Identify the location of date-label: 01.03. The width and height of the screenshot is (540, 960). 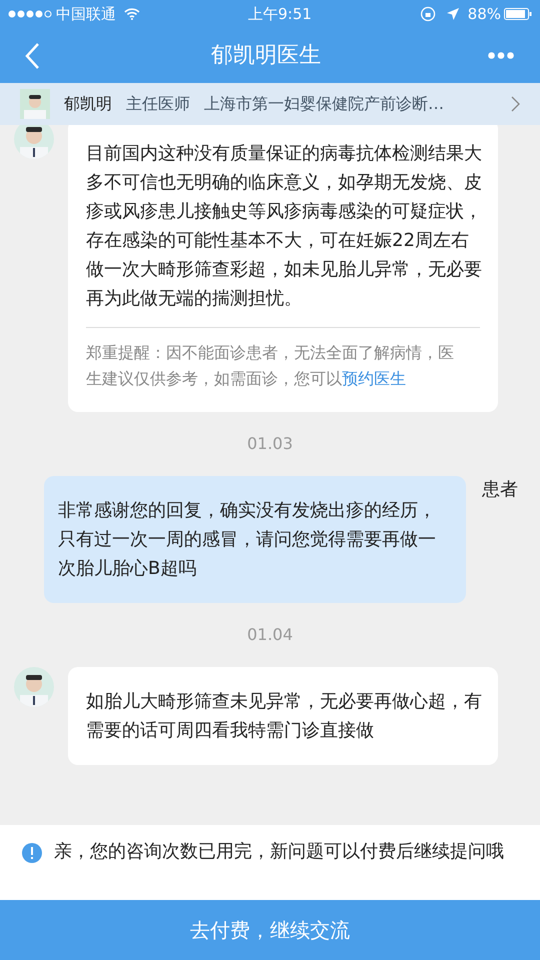
(270, 444).